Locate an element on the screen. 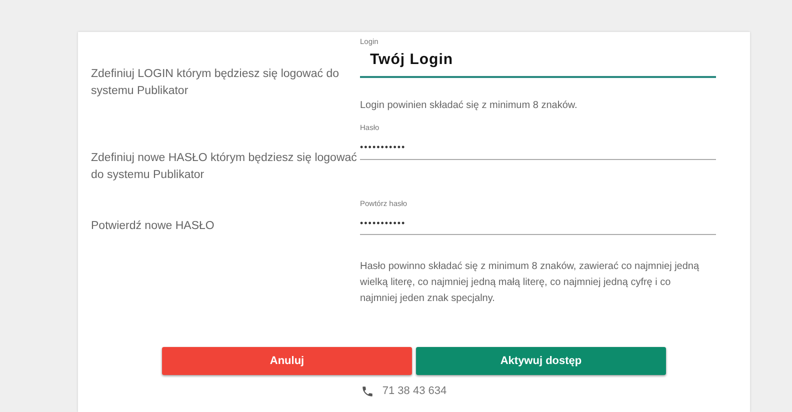 The width and height of the screenshot is (792, 412). field-description: Potwierdź nowe HASŁO is located at coordinates (153, 226).